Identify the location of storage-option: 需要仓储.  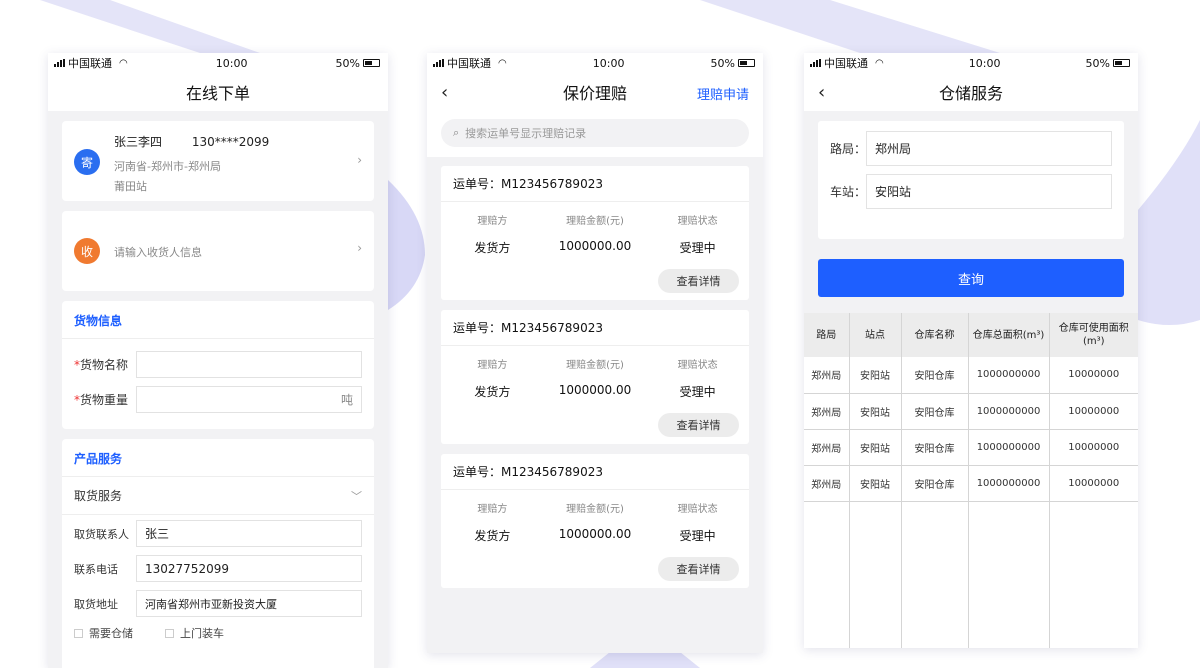
(103, 633).